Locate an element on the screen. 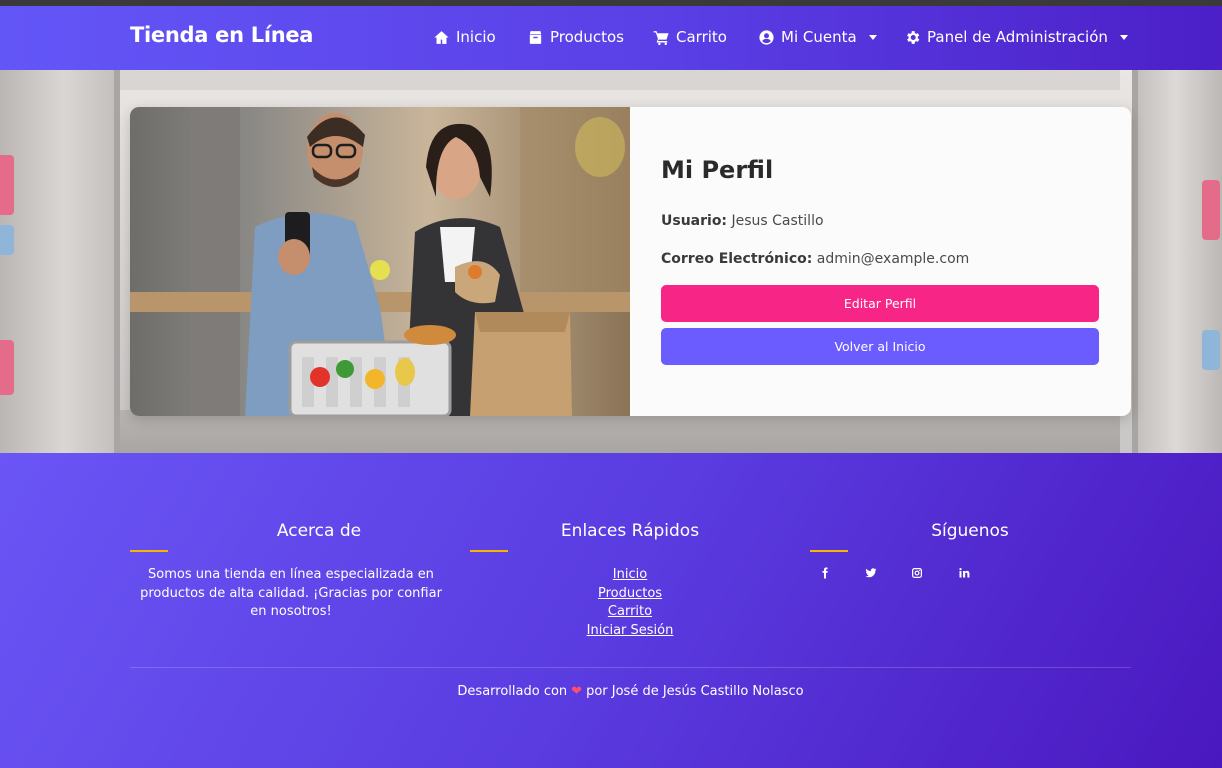  footer-link-inicio: Inicio is located at coordinates (630, 575).